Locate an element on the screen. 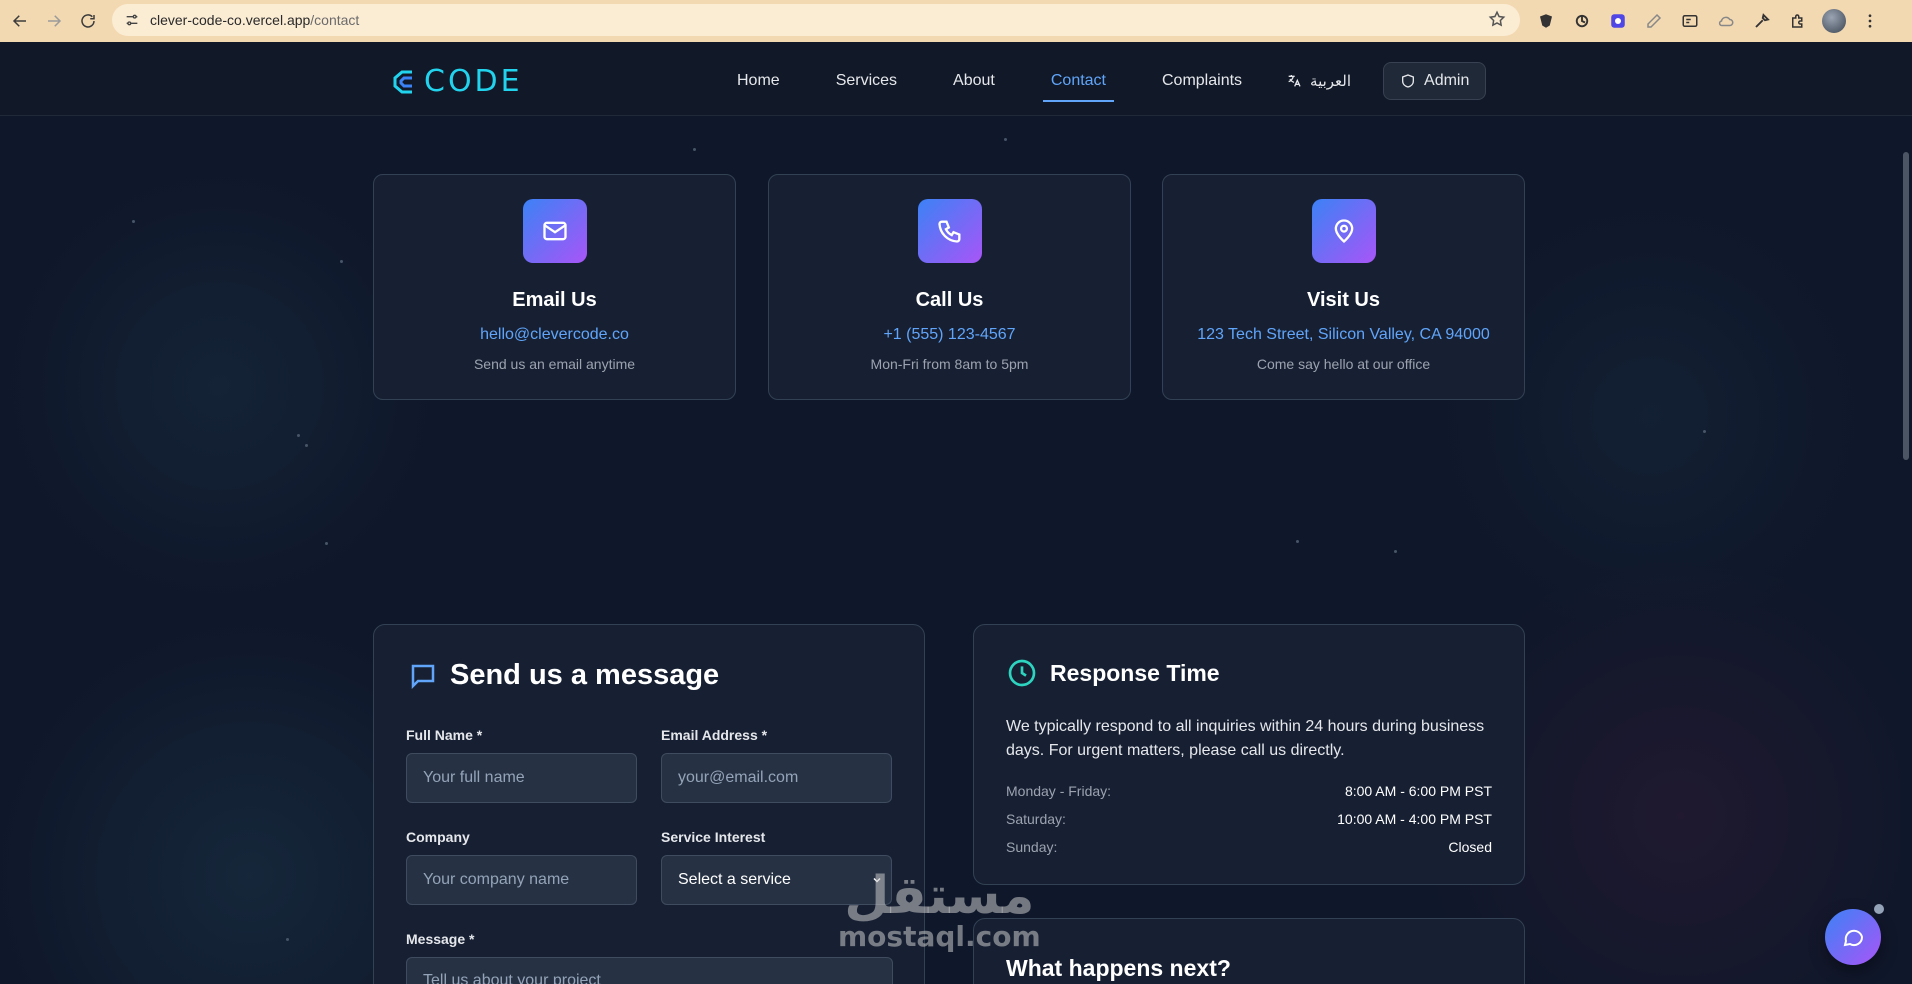 Image resolution: width=1912 pixels, height=984 pixels. language-toggle: العربية is located at coordinates (1318, 81).